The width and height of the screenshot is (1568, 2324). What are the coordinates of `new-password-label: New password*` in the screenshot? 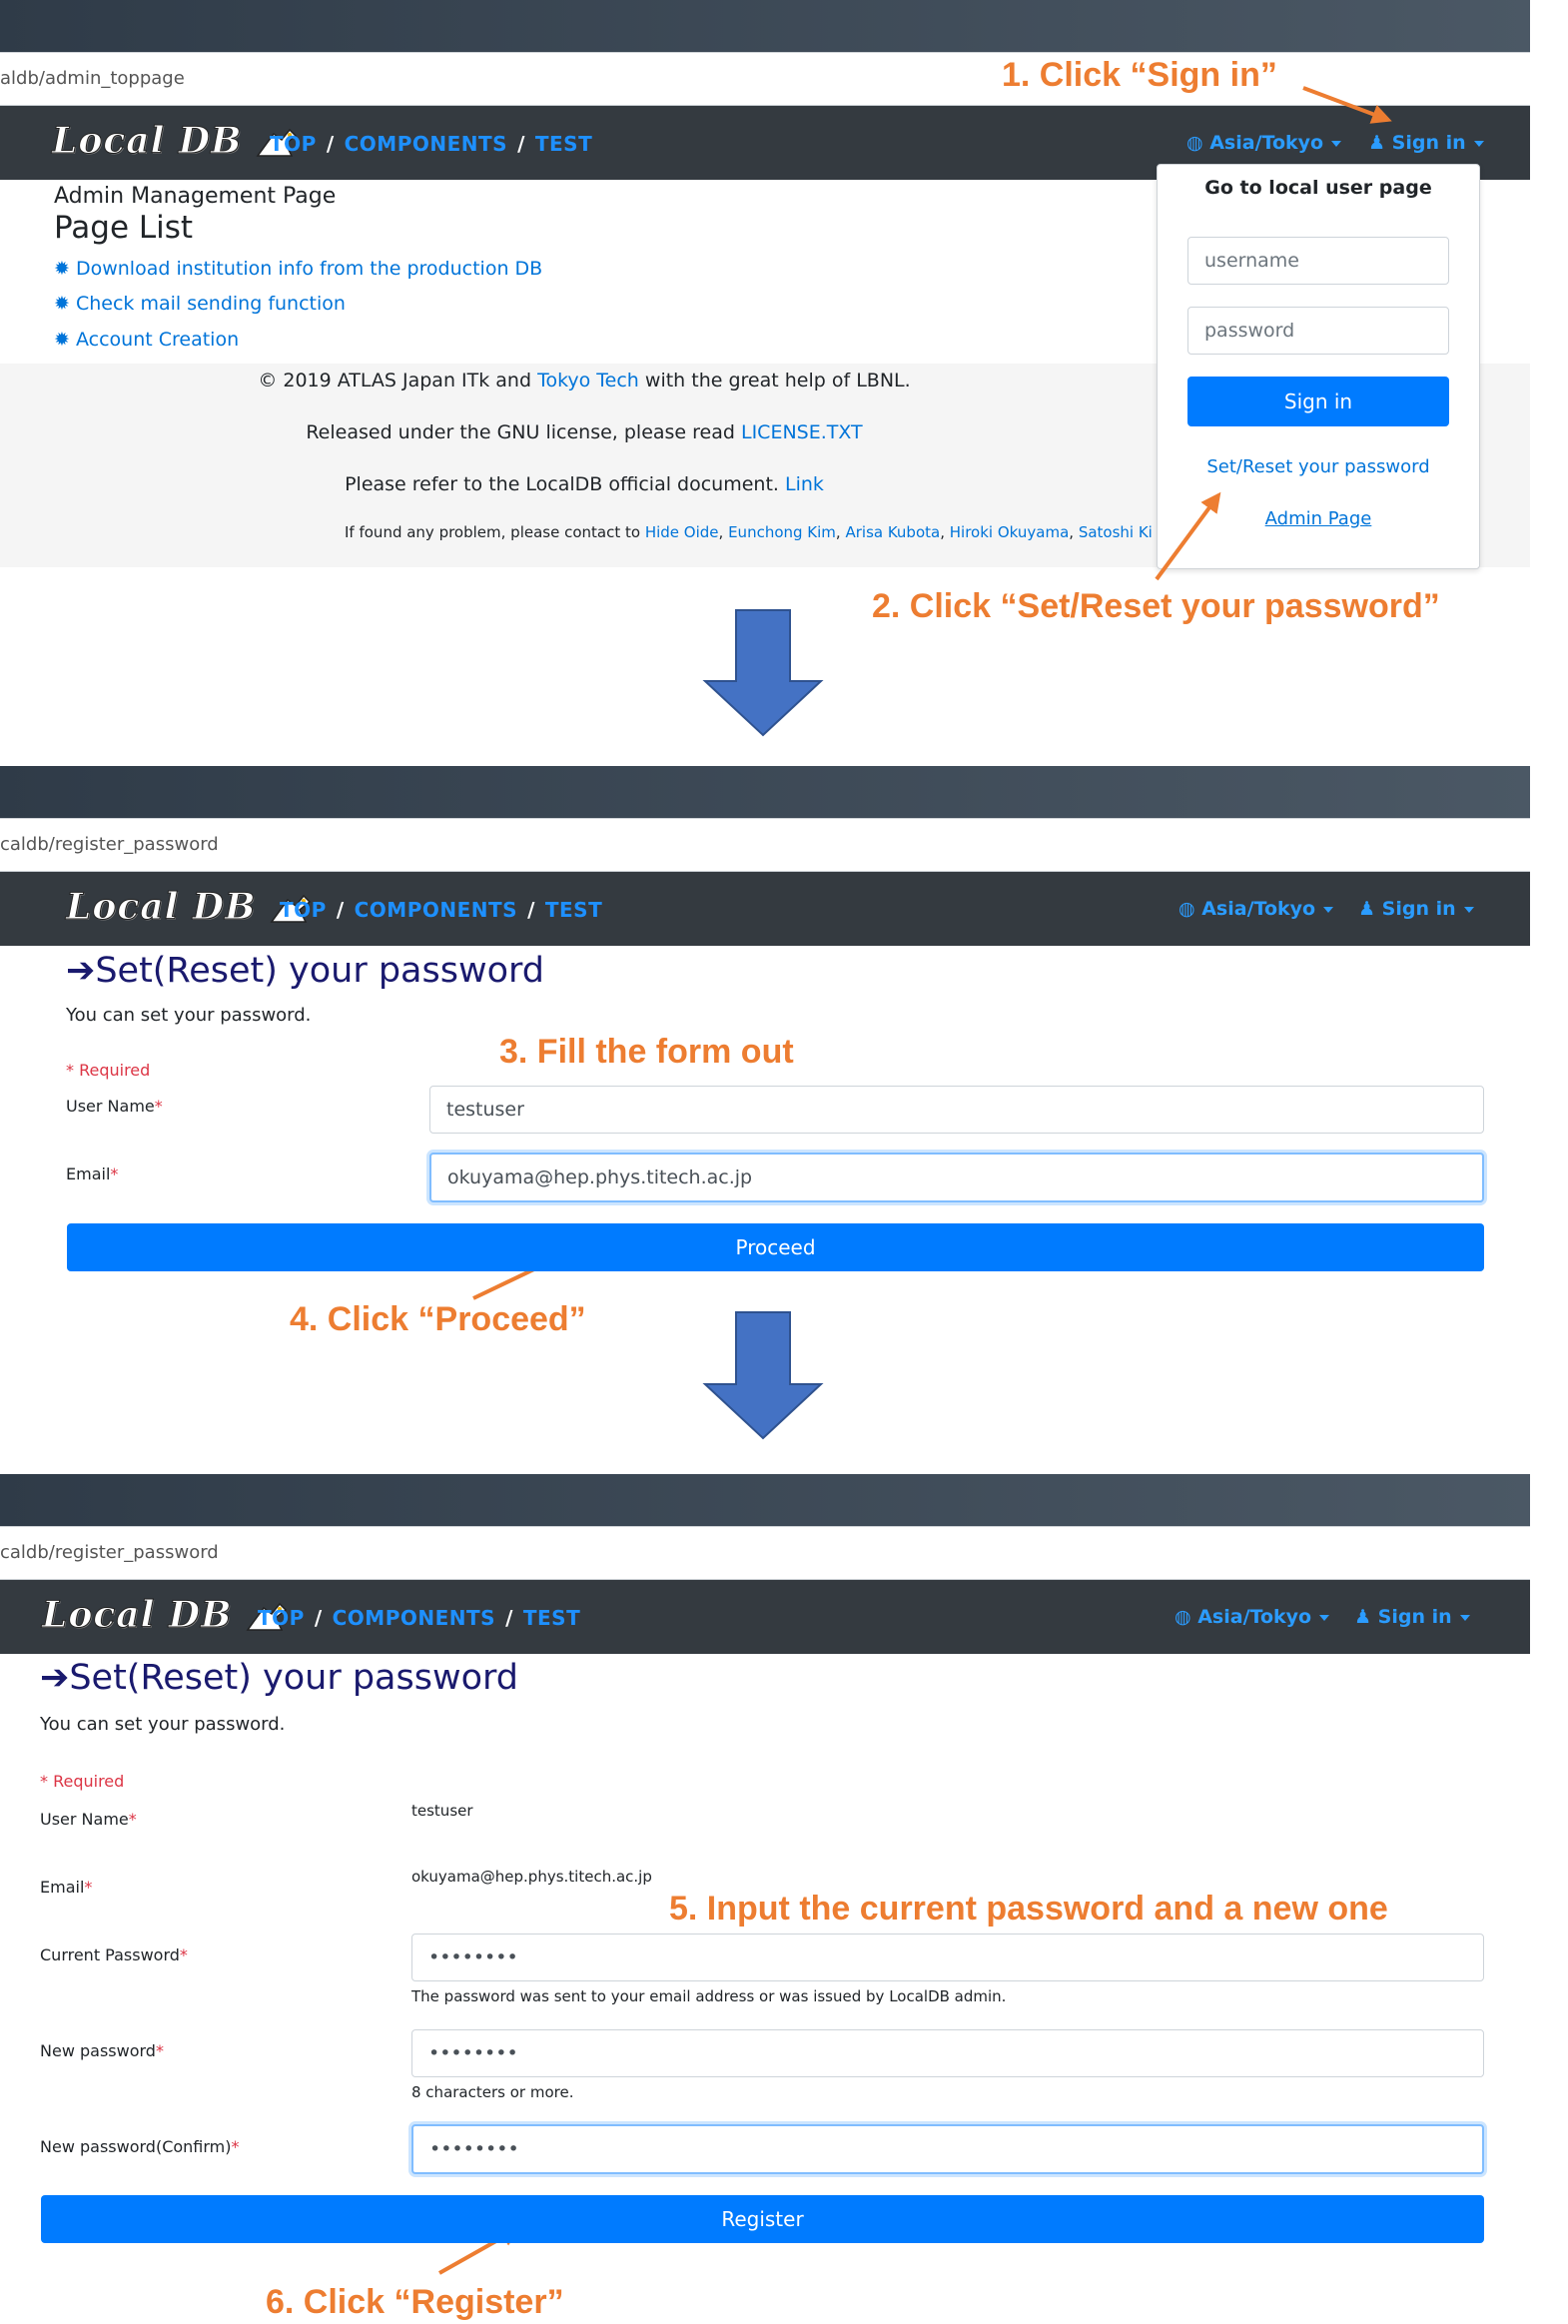 It's located at (102, 2050).